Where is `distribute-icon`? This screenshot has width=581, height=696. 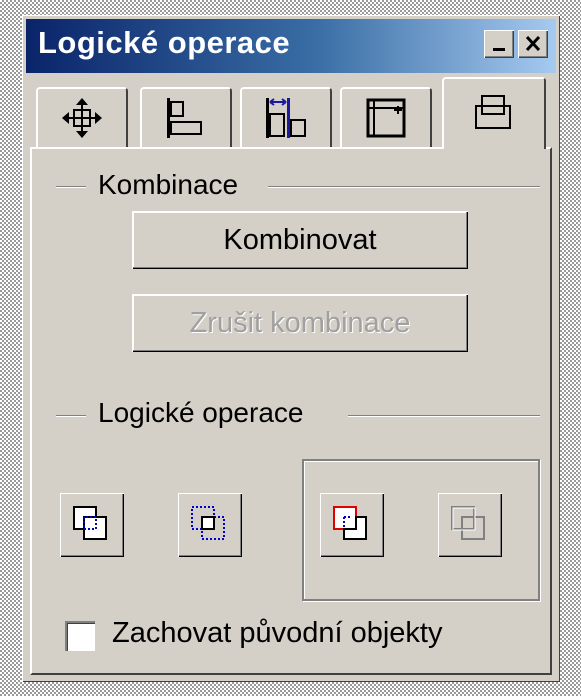
distribute-icon is located at coordinates (286, 118).